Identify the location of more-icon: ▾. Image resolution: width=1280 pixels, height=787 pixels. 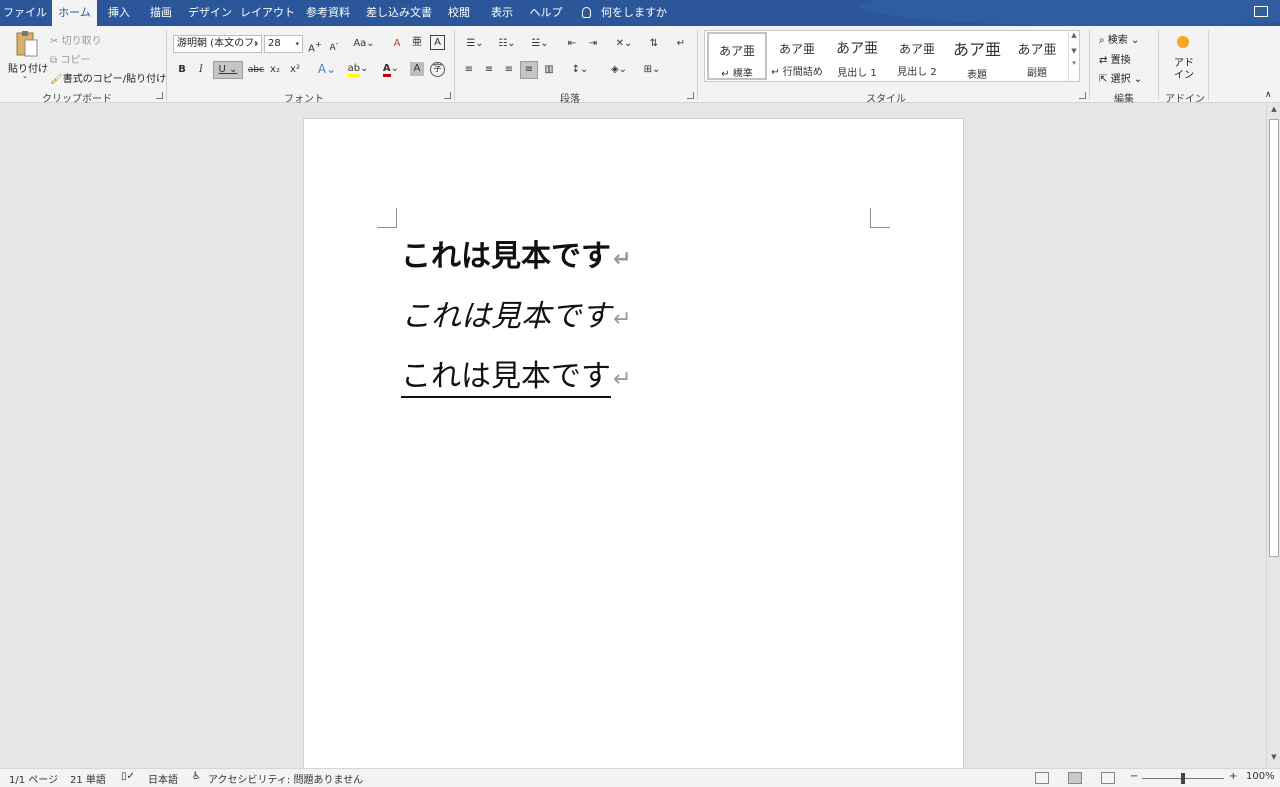
(1074, 63).